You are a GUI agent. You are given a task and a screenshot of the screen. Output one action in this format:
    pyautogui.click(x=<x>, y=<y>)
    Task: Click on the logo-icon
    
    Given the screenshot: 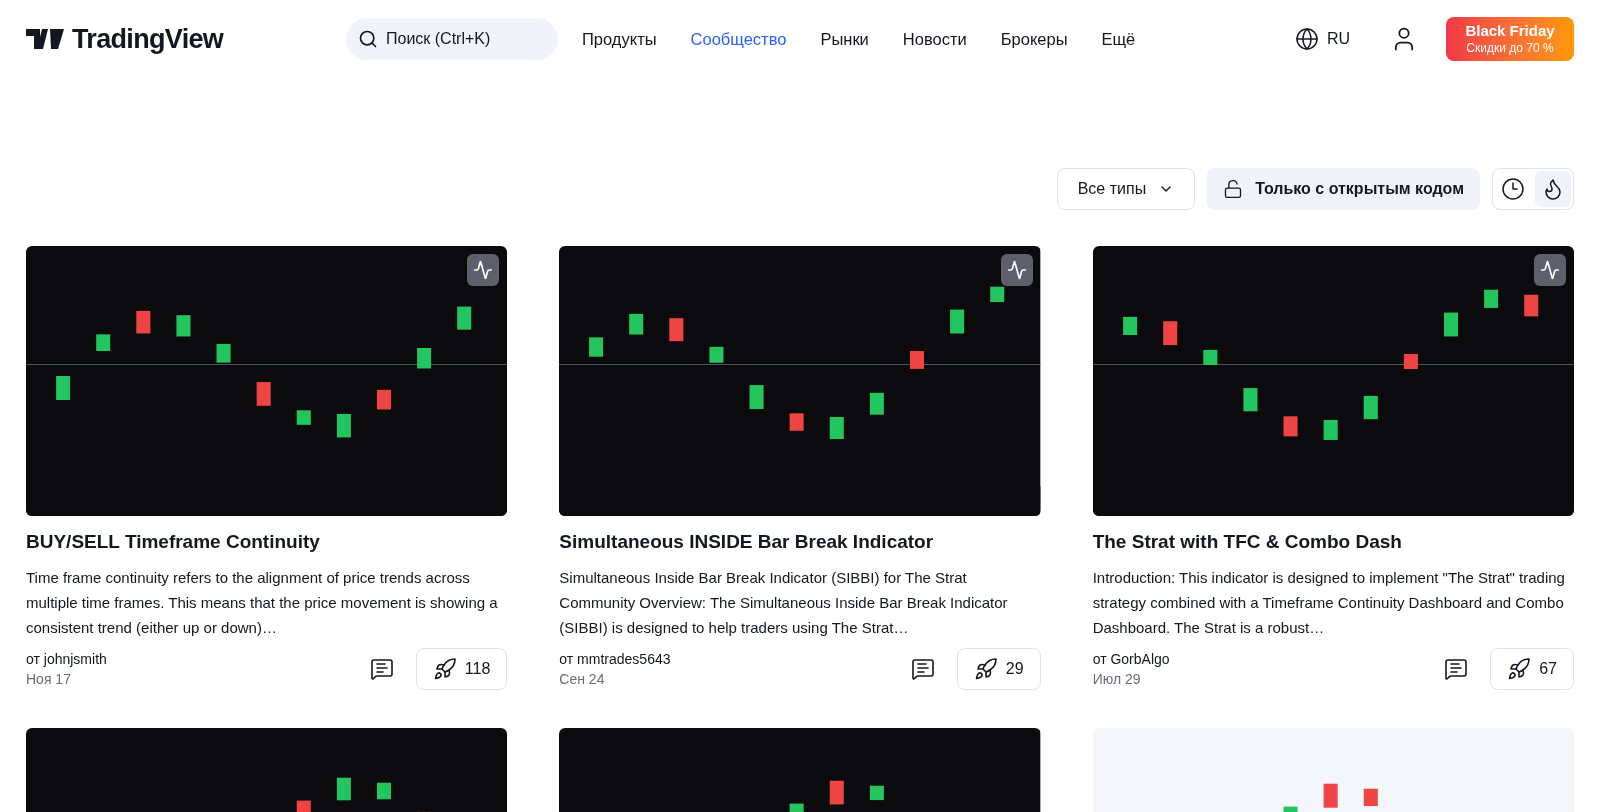 What is the action you would take?
    pyautogui.click(x=45, y=39)
    